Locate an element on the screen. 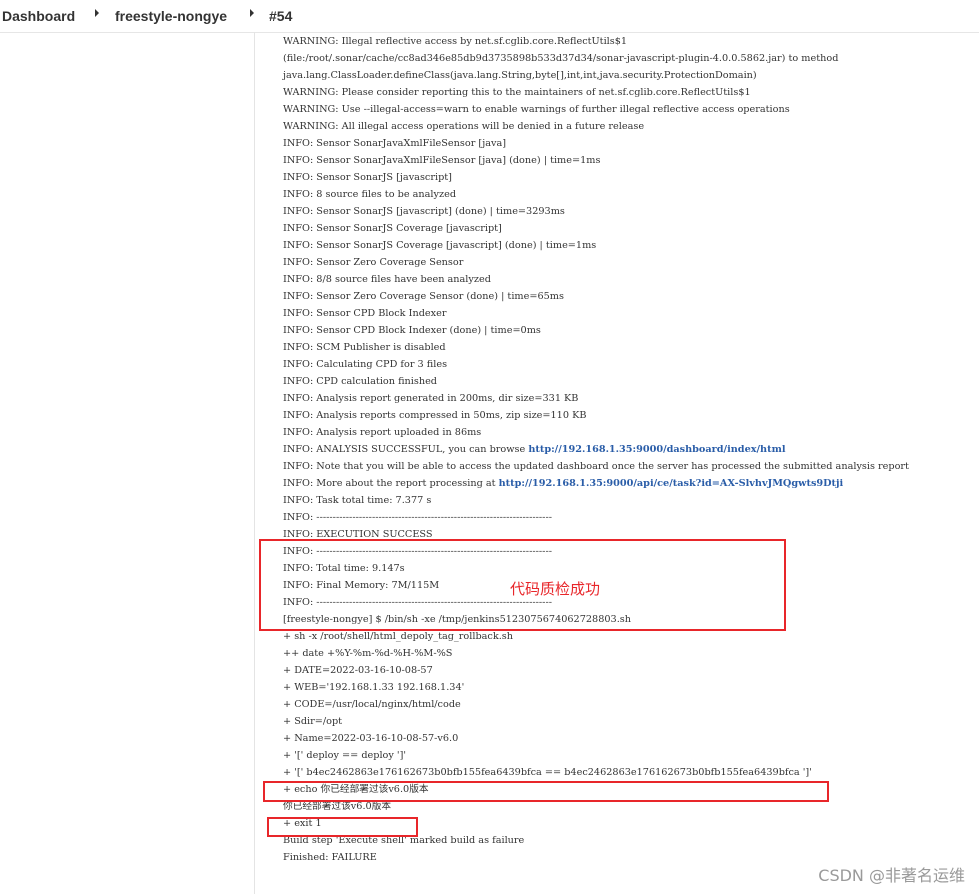 This screenshot has height=894, width=979. console-line: + DATE=2022-03-16-10-08-57 is located at coordinates (628, 670).